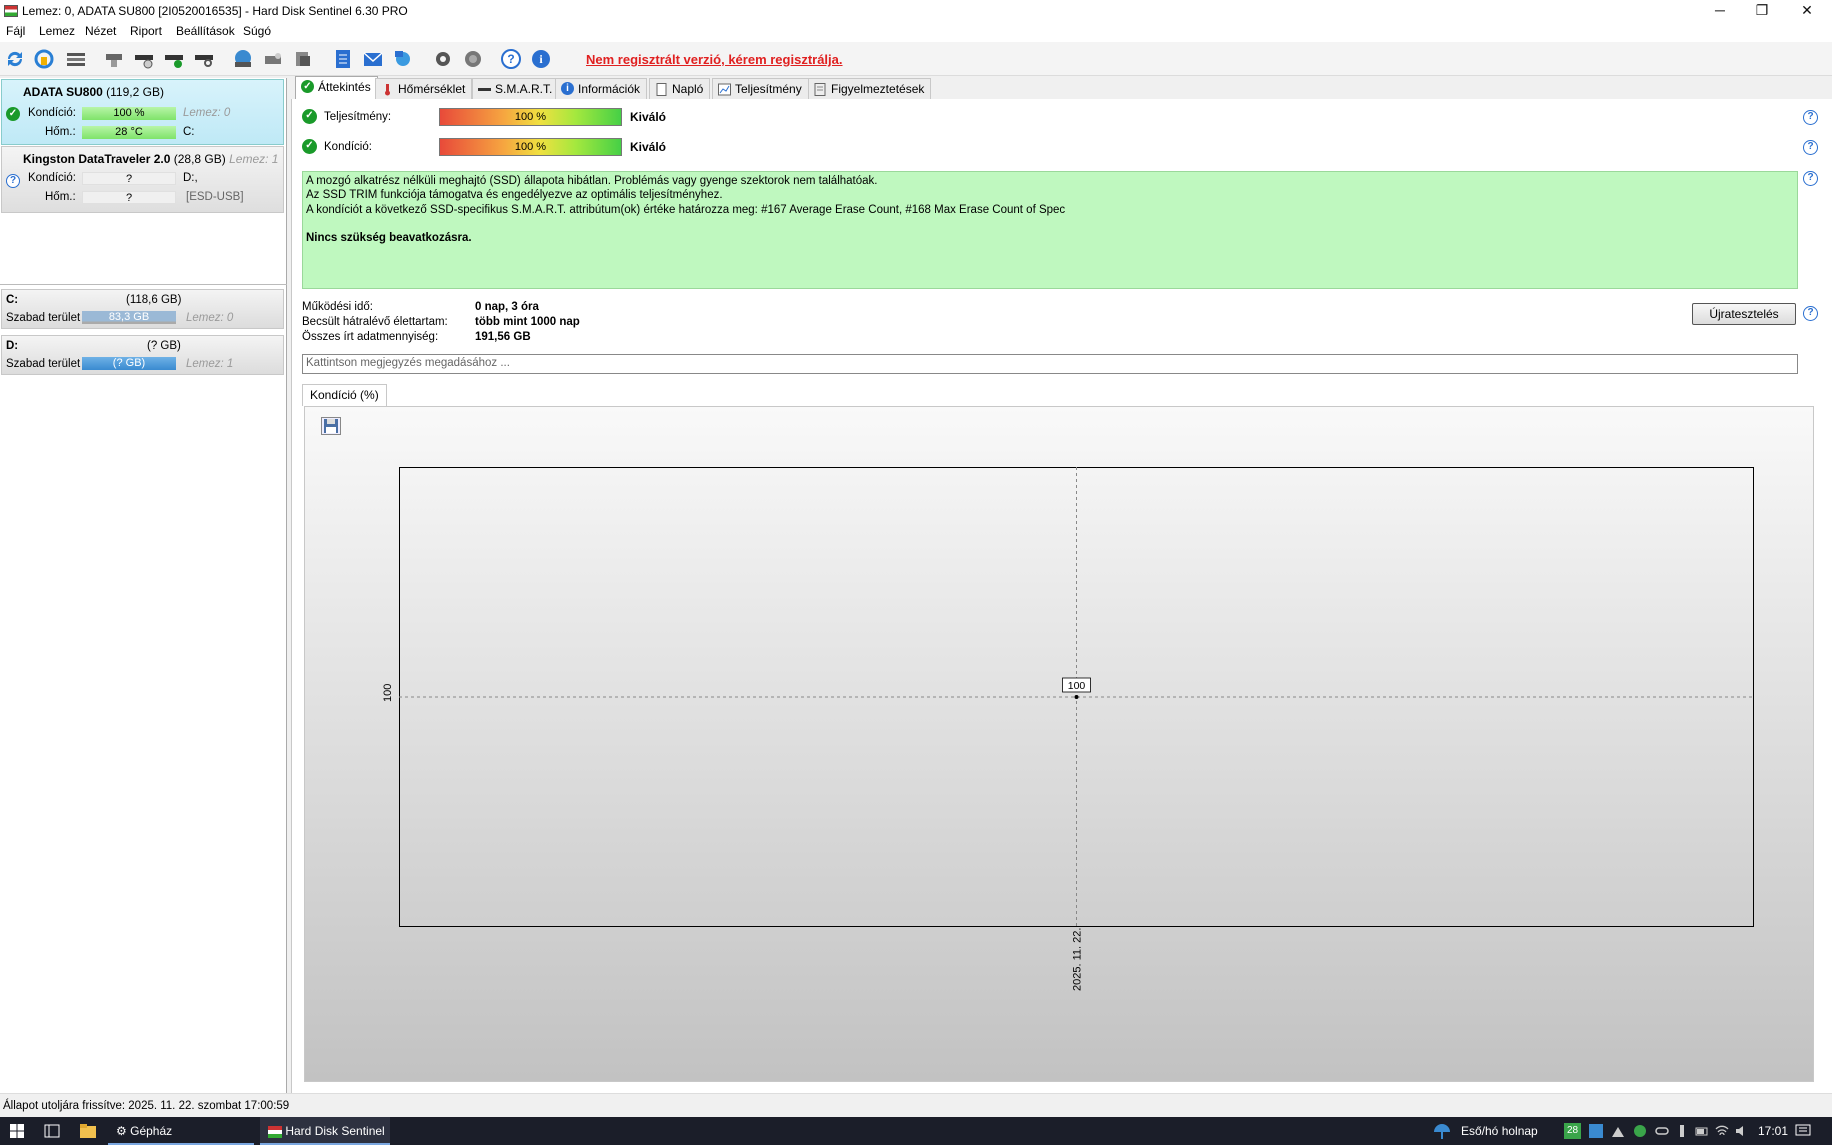 The image size is (1832, 1145). I want to click on lifetime-value: több mint 1000 nap, so click(527, 322).